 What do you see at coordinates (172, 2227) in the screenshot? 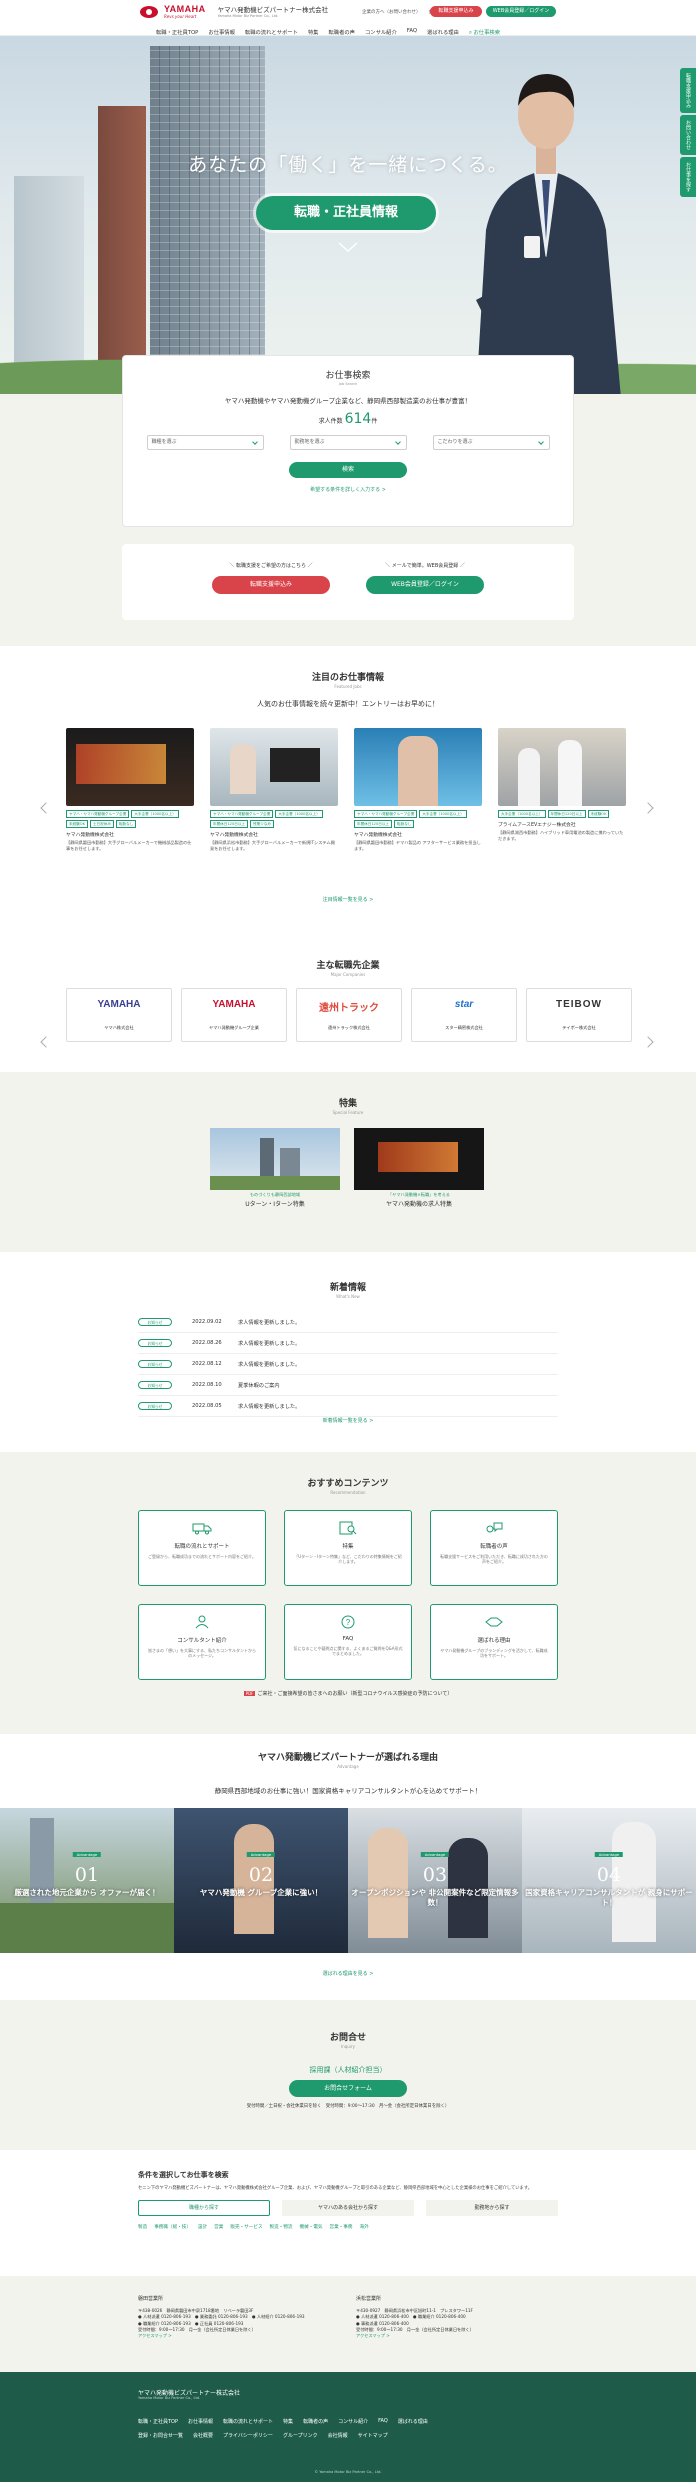
I see `condition-link: 事務職（総・技）` at bounding box center [172, 2227].